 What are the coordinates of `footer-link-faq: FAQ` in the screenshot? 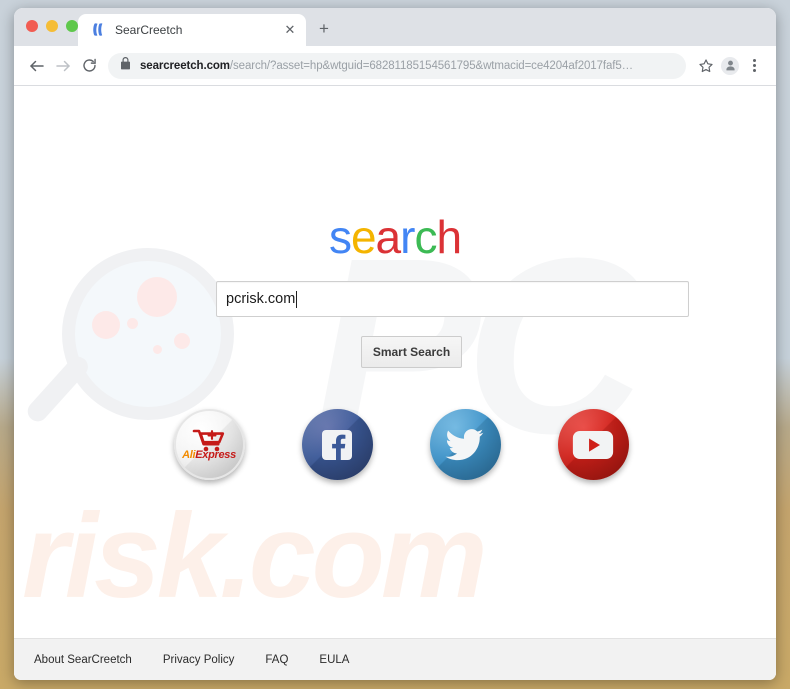 It's located at (276, 660).